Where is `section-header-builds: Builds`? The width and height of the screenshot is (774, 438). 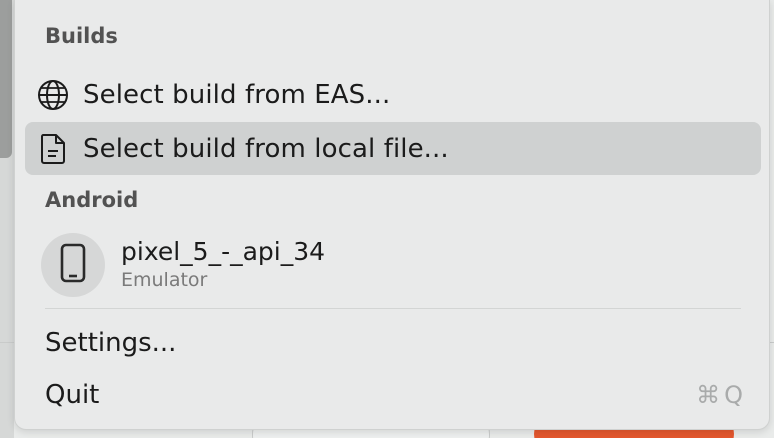
section-header-builds: Builds is located at coordinates (81, 36).